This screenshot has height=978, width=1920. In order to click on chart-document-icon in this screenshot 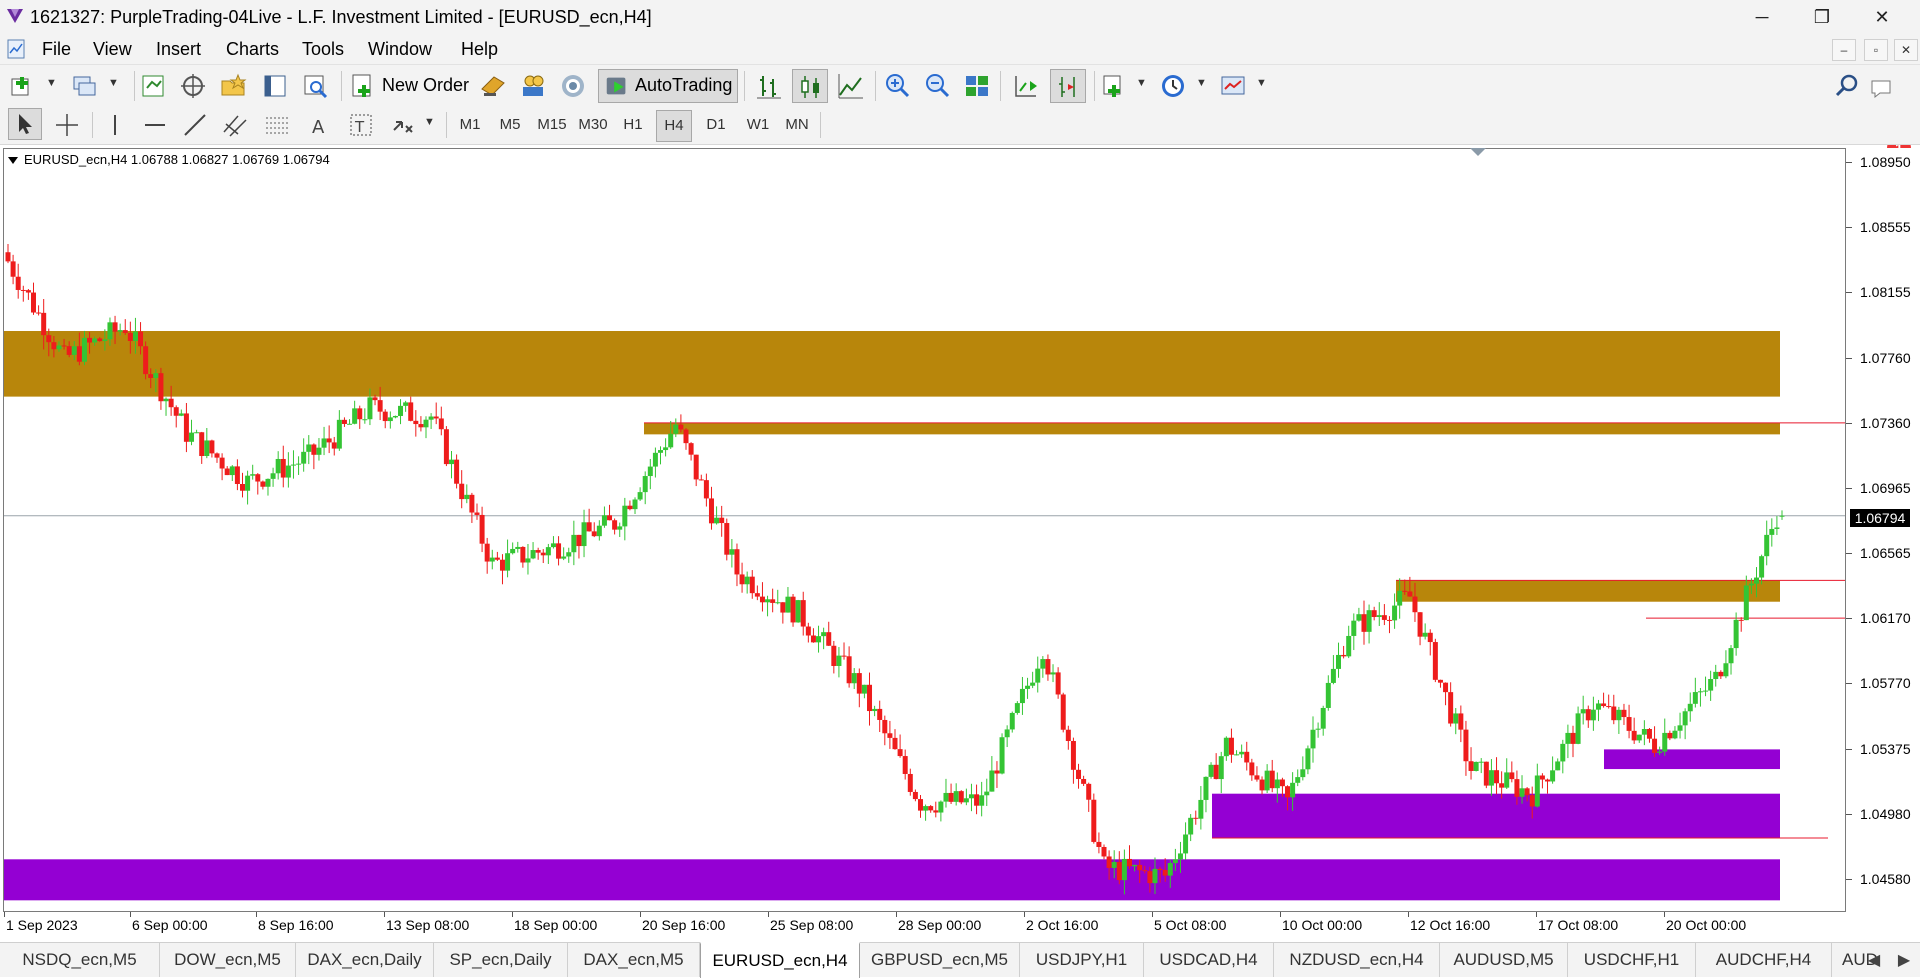, I will do `click(16, 49)`.